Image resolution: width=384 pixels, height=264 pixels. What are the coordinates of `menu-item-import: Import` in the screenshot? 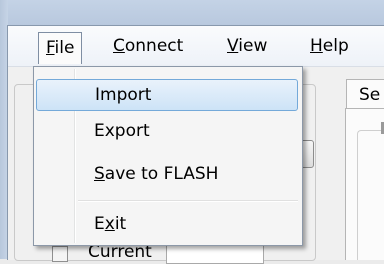 It's located at (167, 95).